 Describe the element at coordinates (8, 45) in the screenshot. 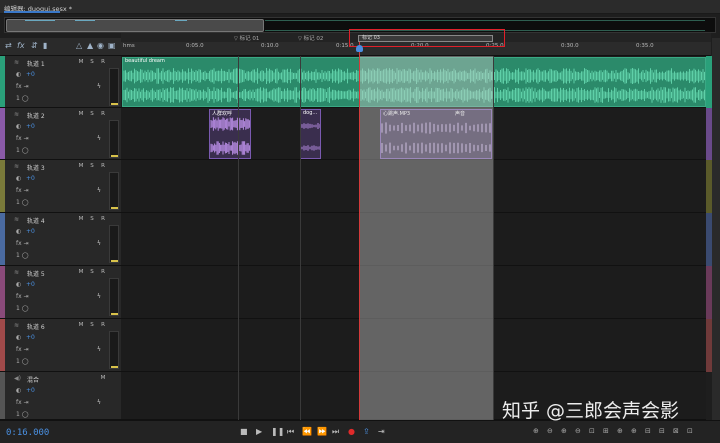

I see `arrows-icon: ⇄` at that location.